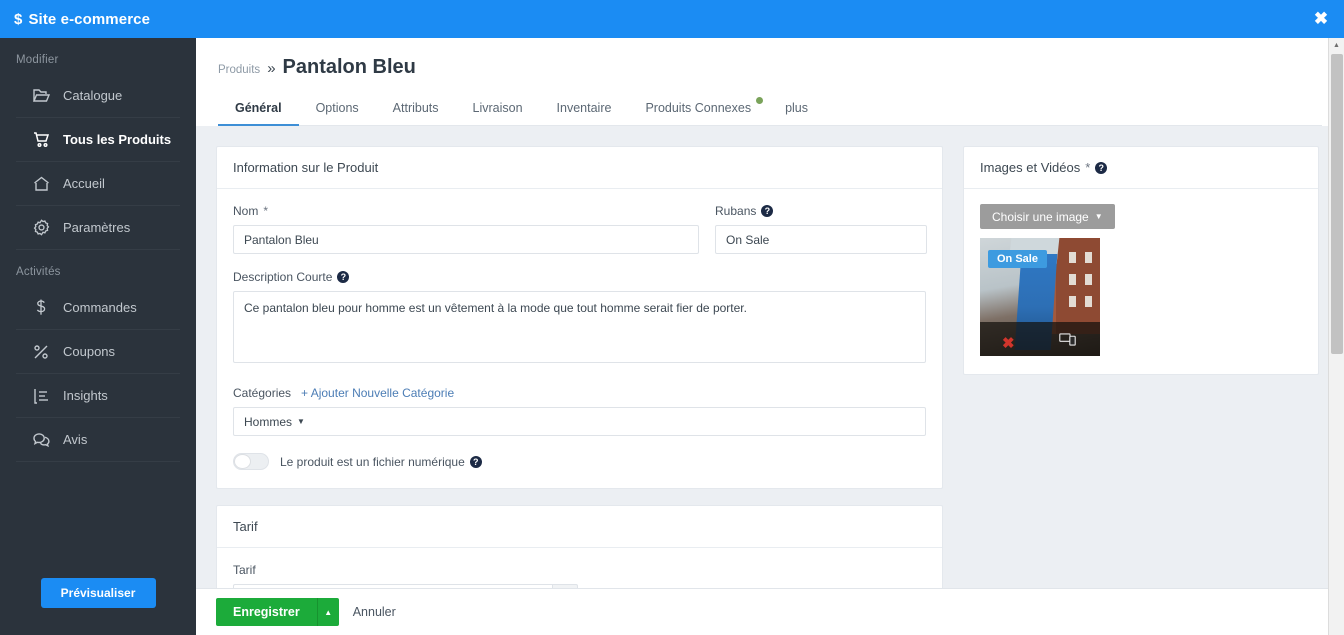  I want to click on price-label: Tarif, so click(244, 570).